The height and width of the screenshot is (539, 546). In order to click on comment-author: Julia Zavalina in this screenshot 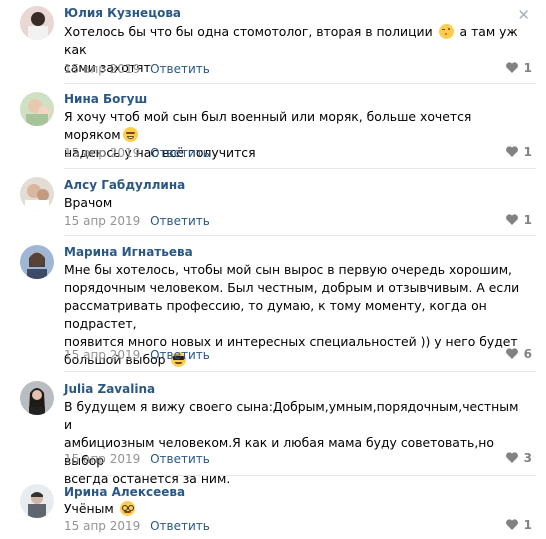, I will do `click(109, 389)`.